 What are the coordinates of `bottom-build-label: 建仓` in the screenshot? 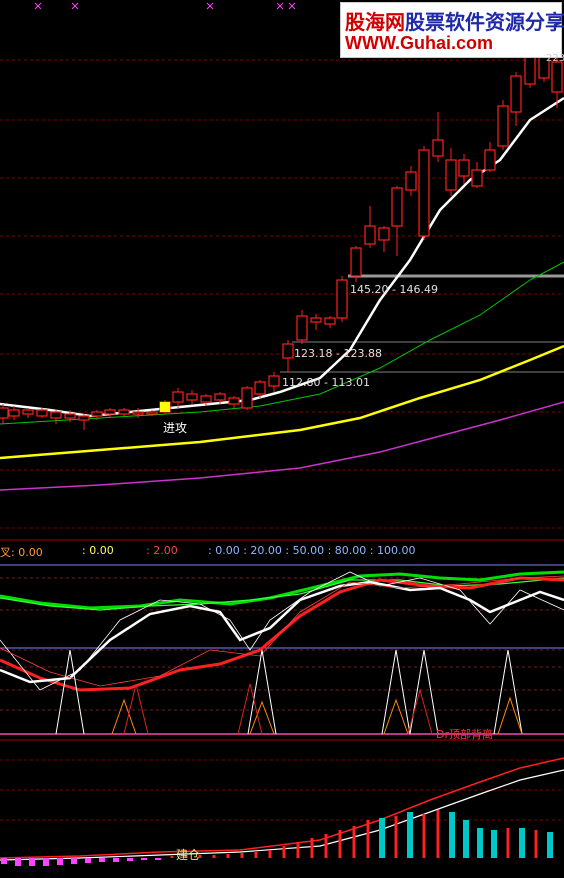 It's located at (188, 855).